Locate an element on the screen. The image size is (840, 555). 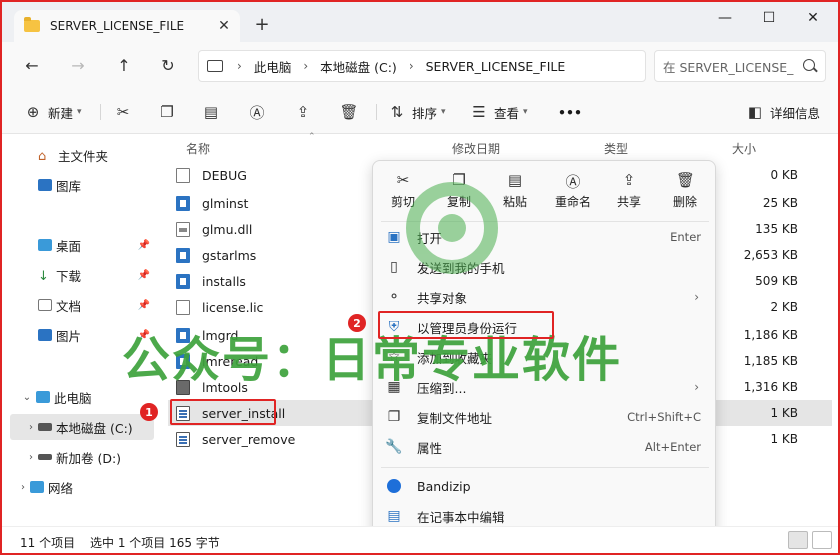
breadcrumb-this-pc: 此电脑 is located at coordinates (273, 66).